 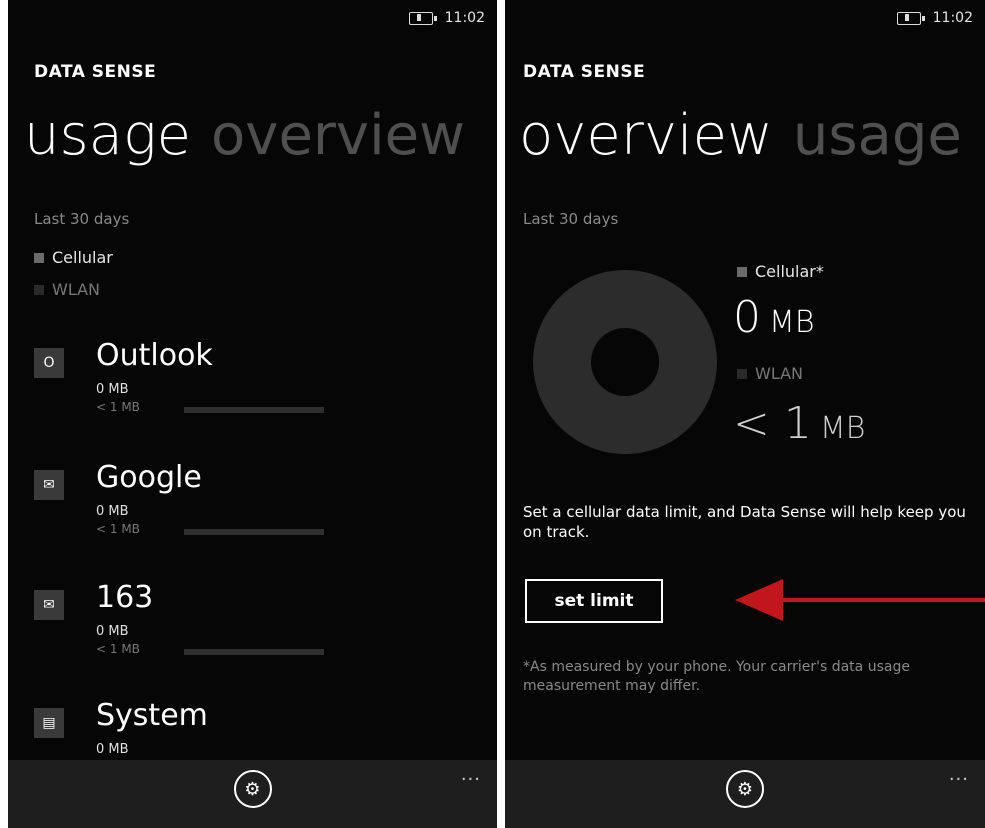 What do you see at coordinates (860, 600) in the screenshot?
I see `annotation-arrow-icon` at bounding box center [860, 600].